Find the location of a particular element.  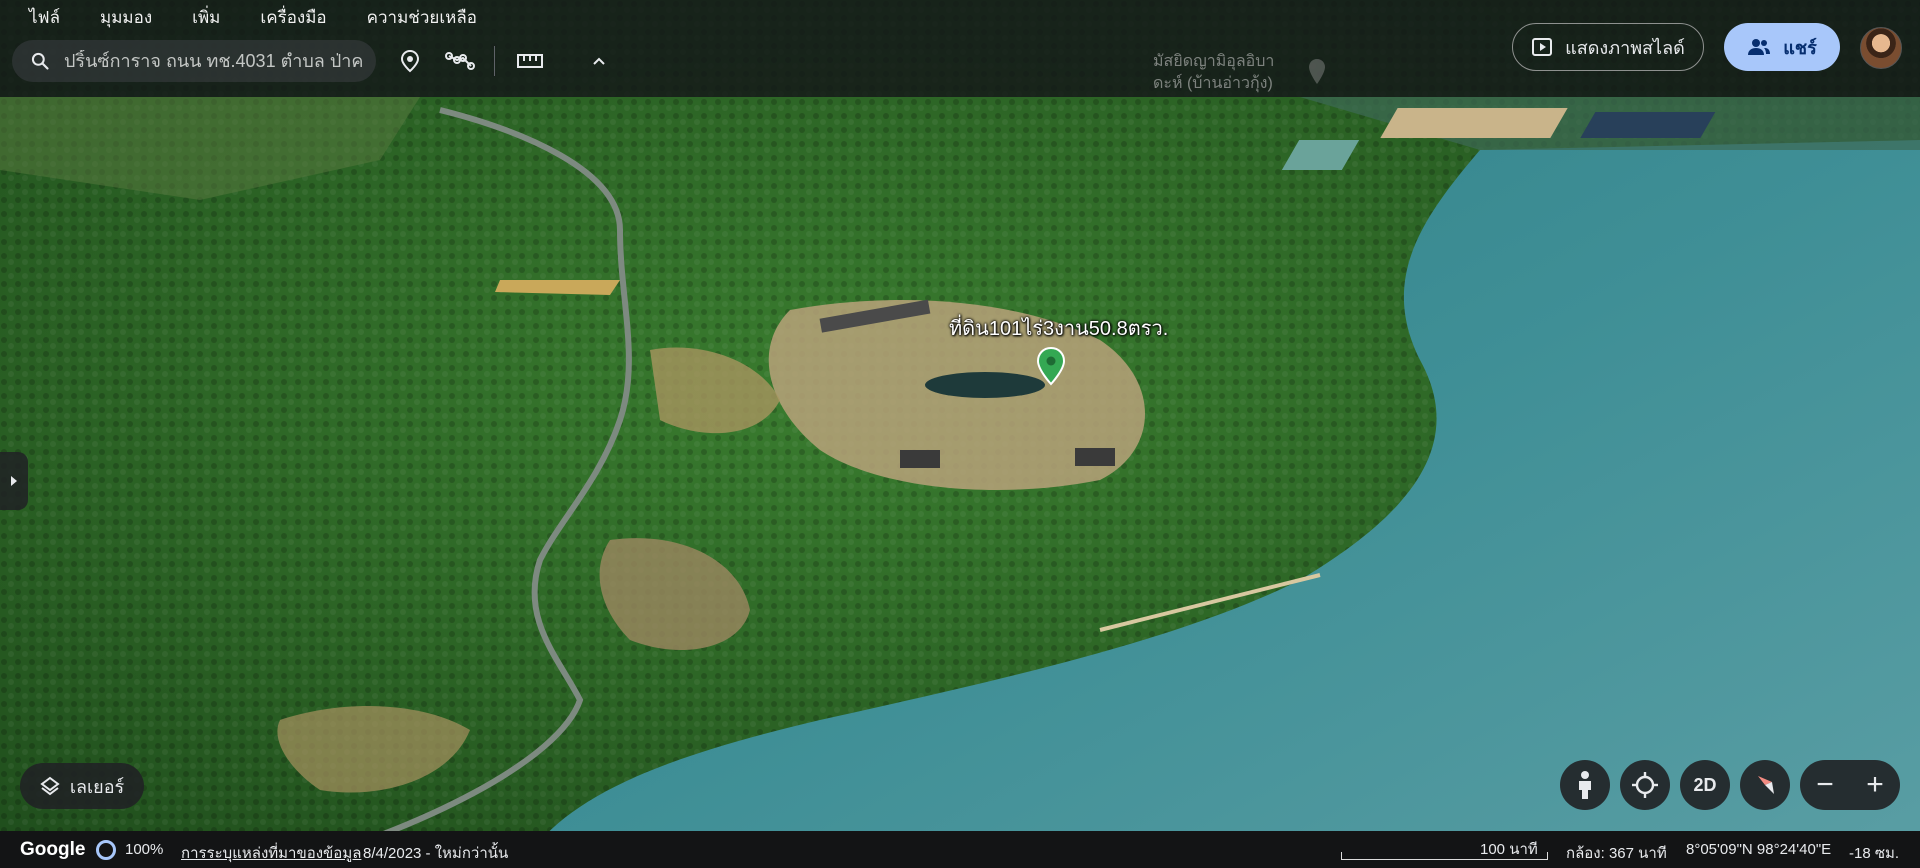

zoom-in-button: + is located at coordinates (1875, 785).